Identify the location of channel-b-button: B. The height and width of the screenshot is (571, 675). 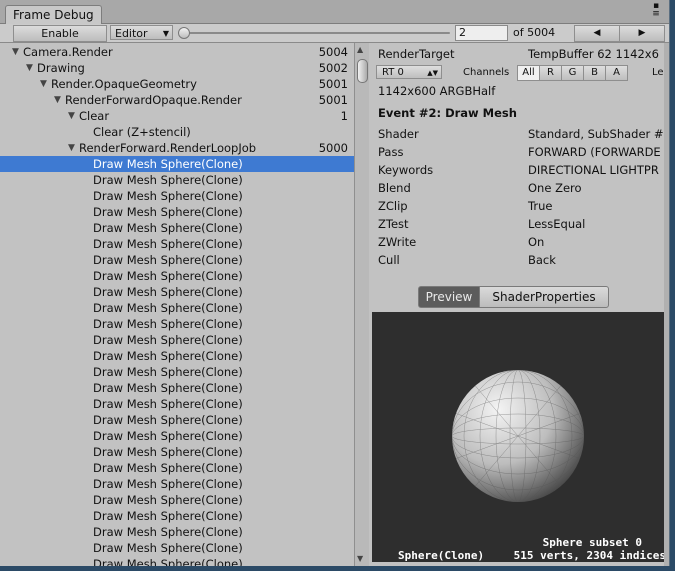
(594, 73).